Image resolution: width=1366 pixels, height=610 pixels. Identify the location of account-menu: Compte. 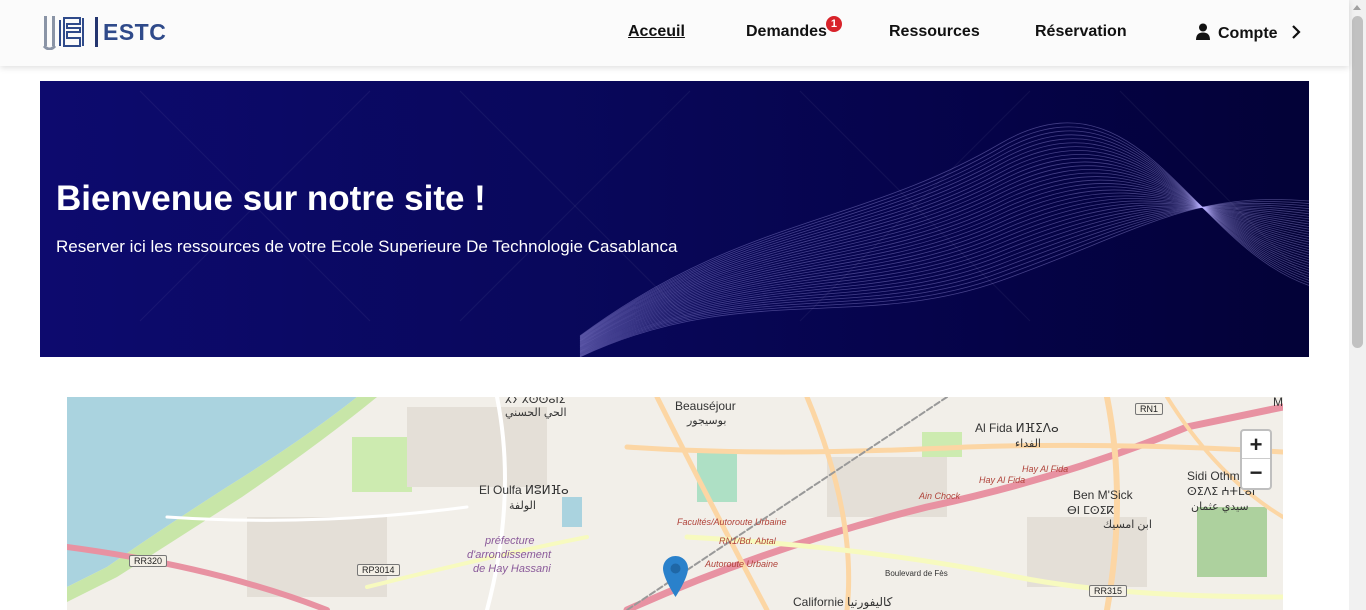
(1248, 34).